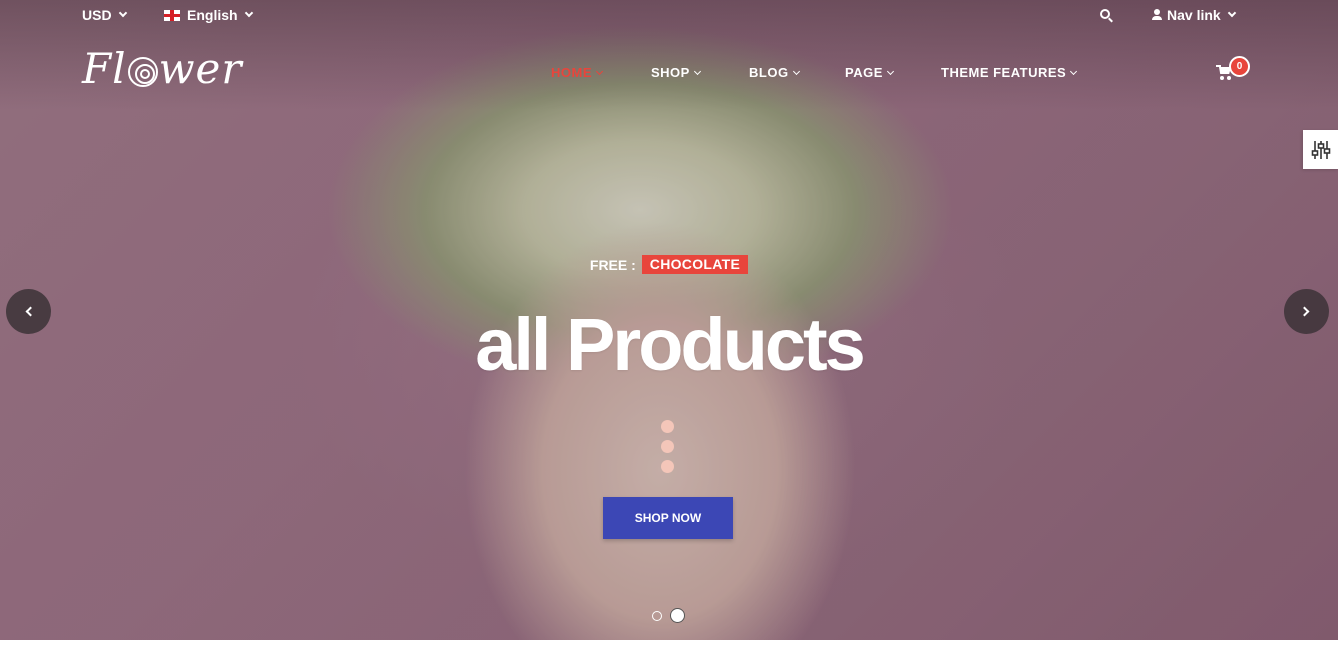 Image resolution: width=1338 pixels, height=657 pixels. I want to click on currency-selector: USD, so click(104, 15).